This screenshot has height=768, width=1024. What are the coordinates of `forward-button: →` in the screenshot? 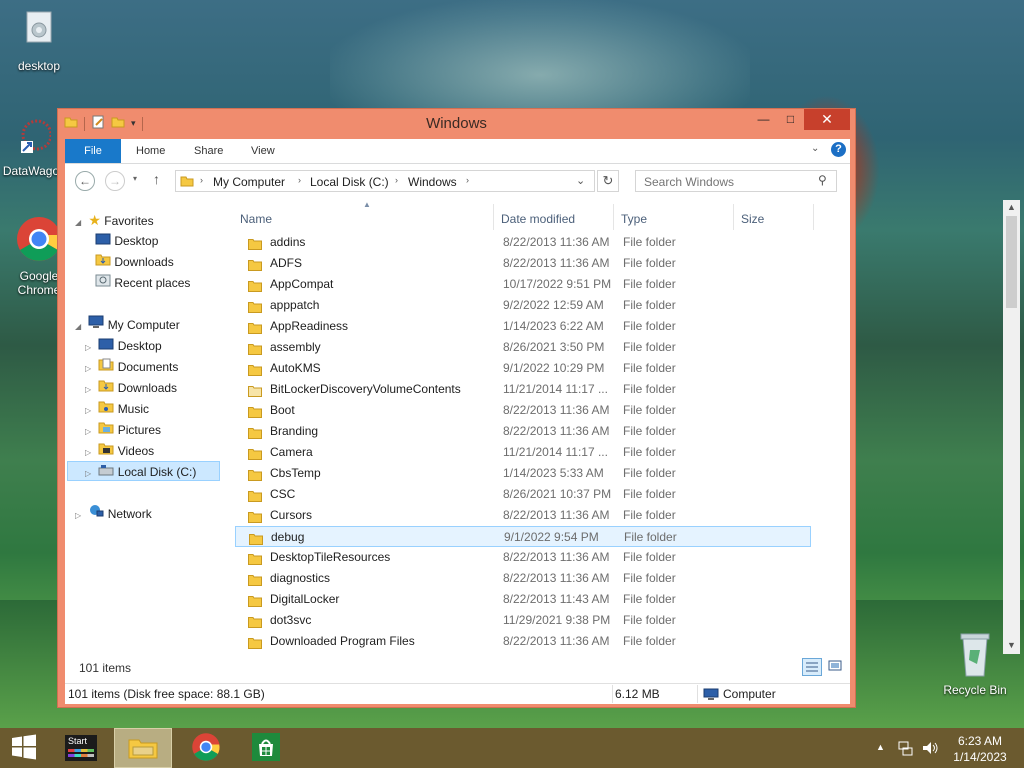 It's located at (115, 181).